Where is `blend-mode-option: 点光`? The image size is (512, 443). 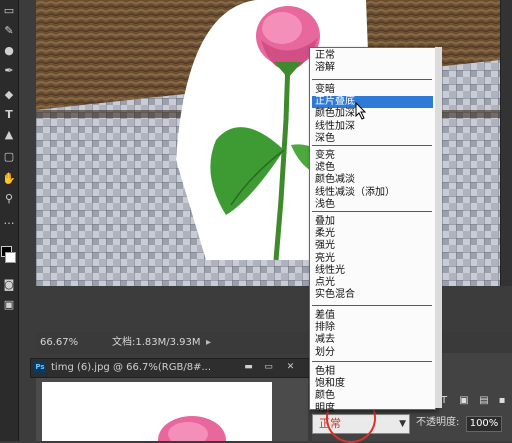
blend-mode-option: 点光 is located at coordinates (372, 283).